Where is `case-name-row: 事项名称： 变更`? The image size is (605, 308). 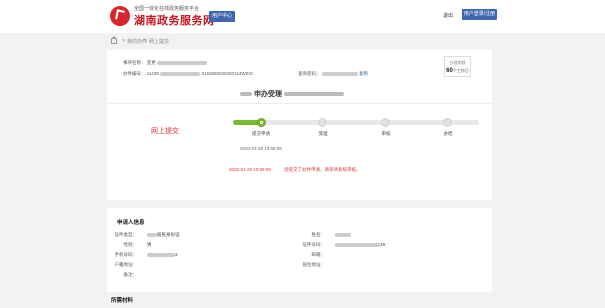 case-name-row: 事项名称： 变更 is located at coordinates (165, 63).